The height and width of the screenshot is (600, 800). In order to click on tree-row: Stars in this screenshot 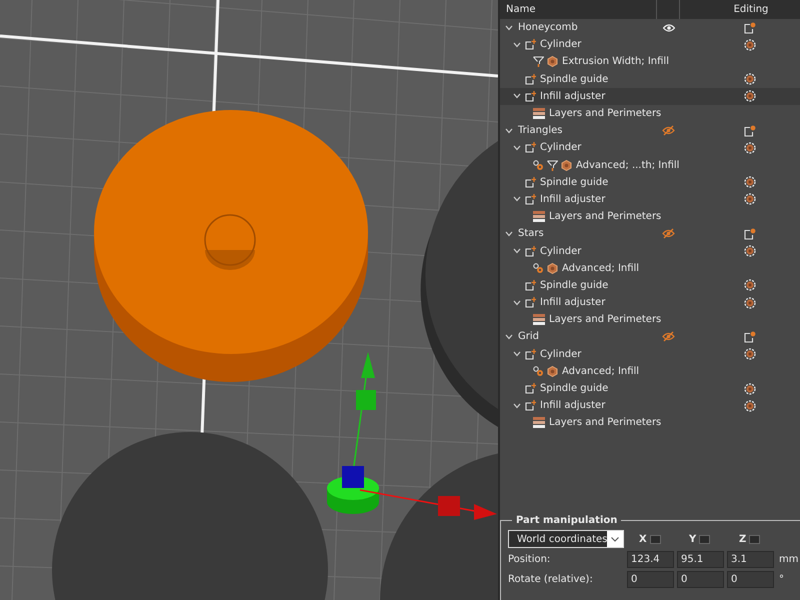, I will do `click(650, 233)`.